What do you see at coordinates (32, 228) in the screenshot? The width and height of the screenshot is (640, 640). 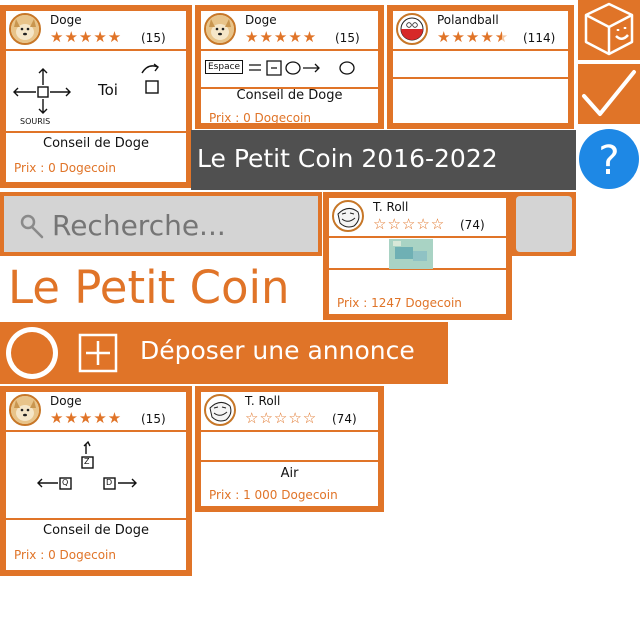 I see `search-icon` at bounding box center [32, 228].